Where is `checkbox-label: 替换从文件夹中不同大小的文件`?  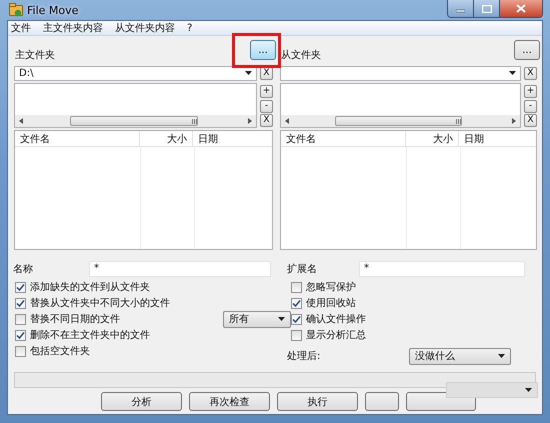
checkbox-label: 替换从文件夹中不同大小的文件 is located at coordinates (100, 303).